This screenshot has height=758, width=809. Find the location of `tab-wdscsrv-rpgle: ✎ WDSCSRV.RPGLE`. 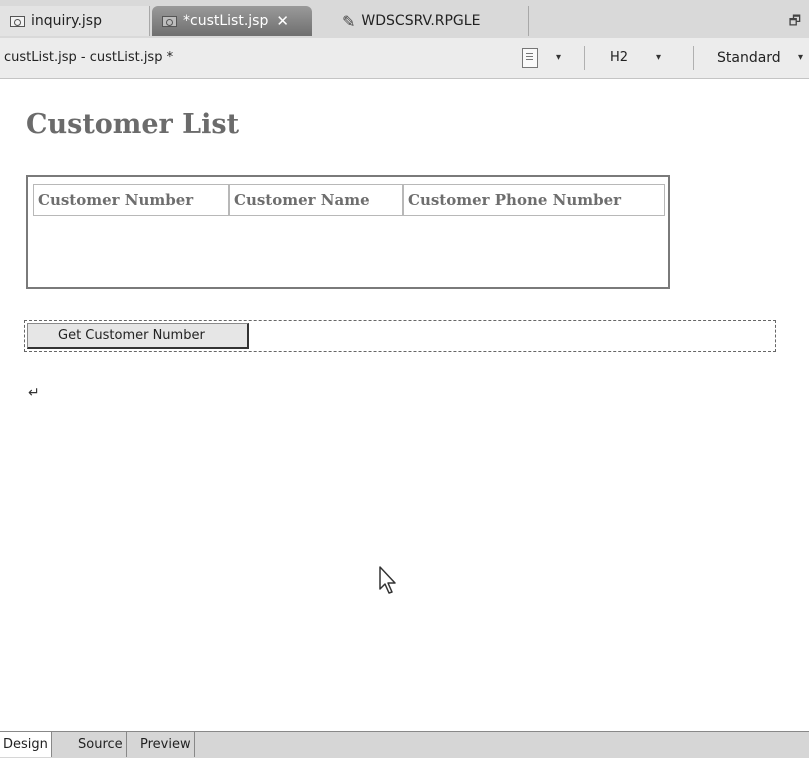

tab-wdscsrv-rpgle: ✎ WDSCSRV.RPGLE is located at coordinates (426, 21).